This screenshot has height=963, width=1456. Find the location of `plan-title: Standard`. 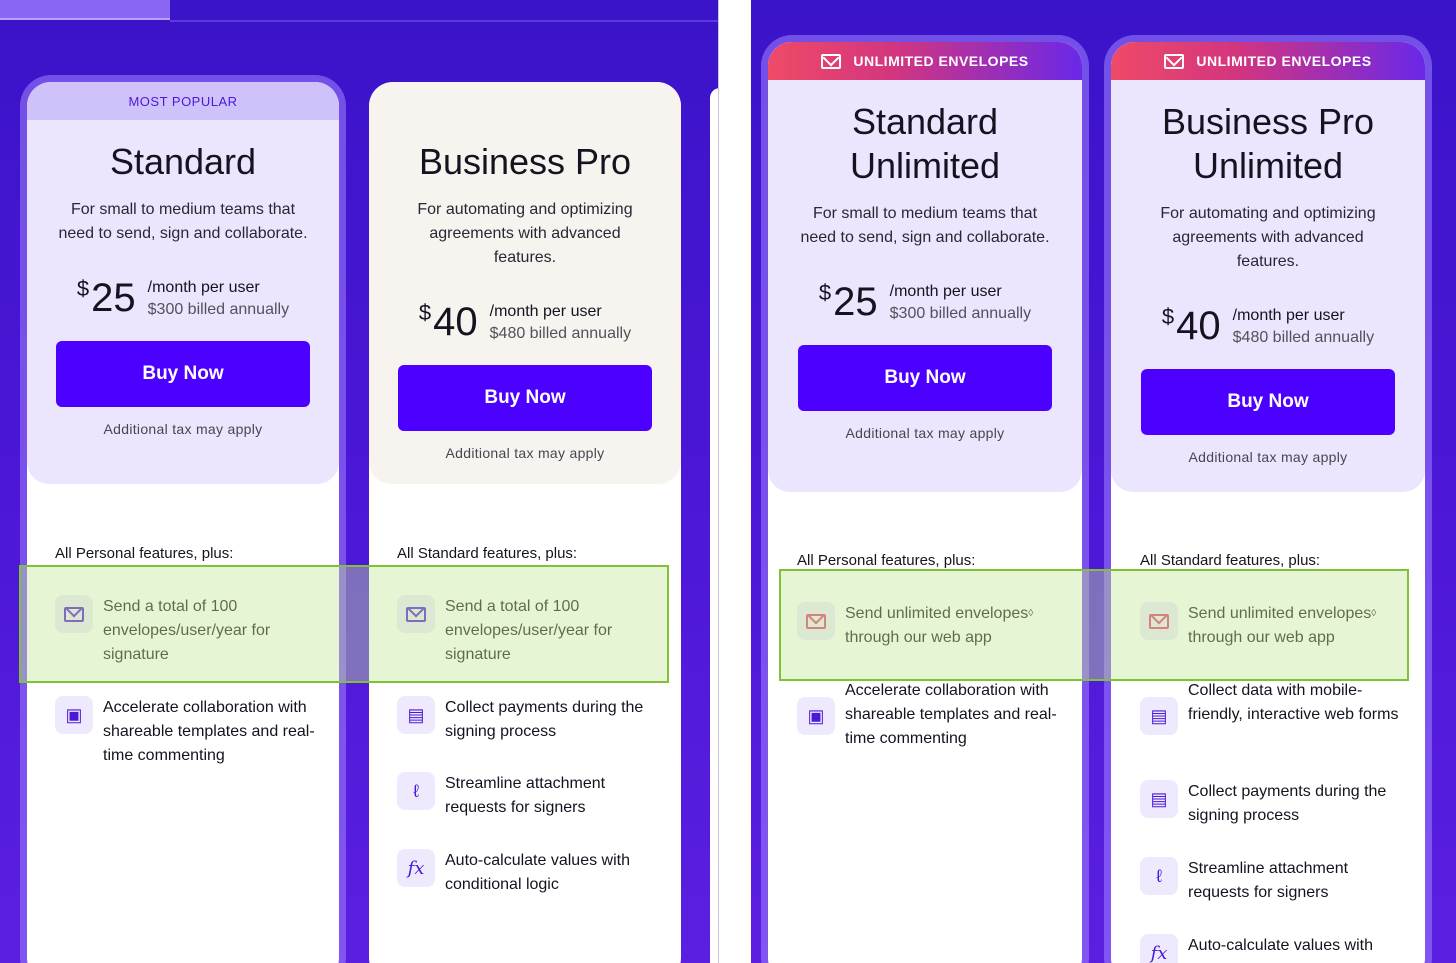

plan-title: Standard is located at coordinates (183, 161).